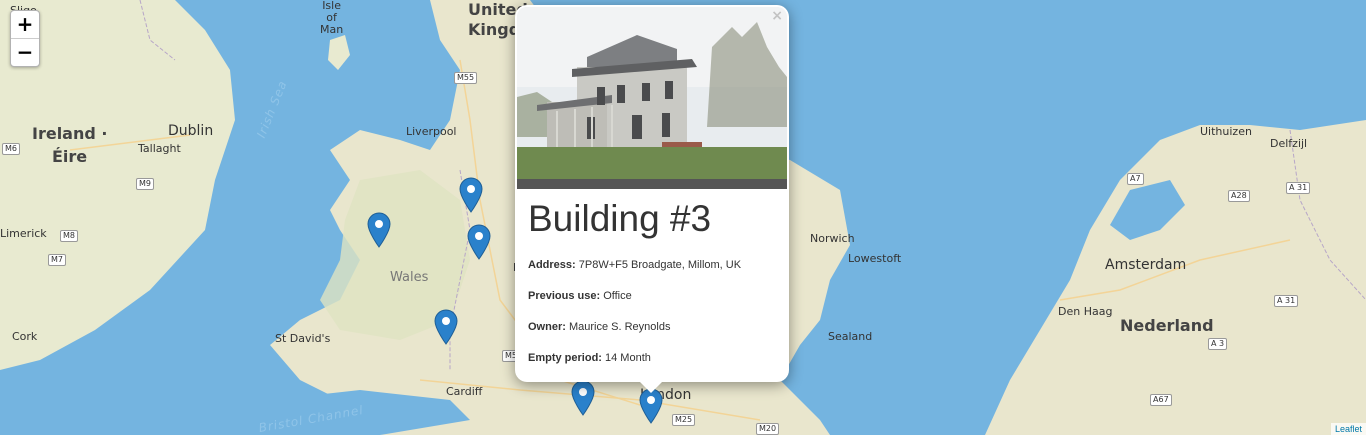 Image resolution: width=1366 pixels, height=435 pixels. Describe the element at coordinates (25, 336) in the screenshot. I see `place-cork: Cork` at that location.